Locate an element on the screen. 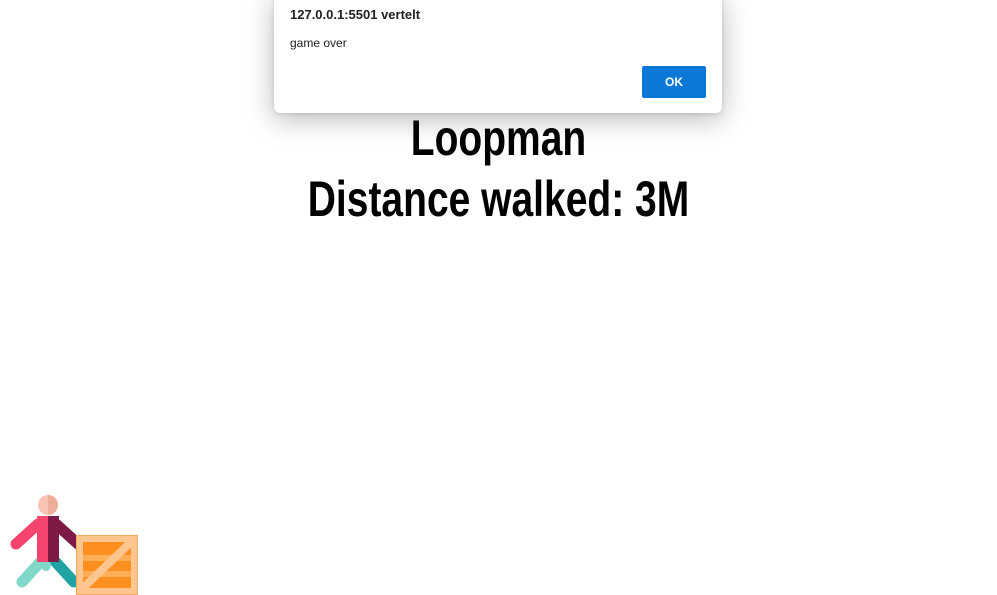  alert-origin-text: 127.0.0.1:5501 vertelt is located at coordinates (355, 14).